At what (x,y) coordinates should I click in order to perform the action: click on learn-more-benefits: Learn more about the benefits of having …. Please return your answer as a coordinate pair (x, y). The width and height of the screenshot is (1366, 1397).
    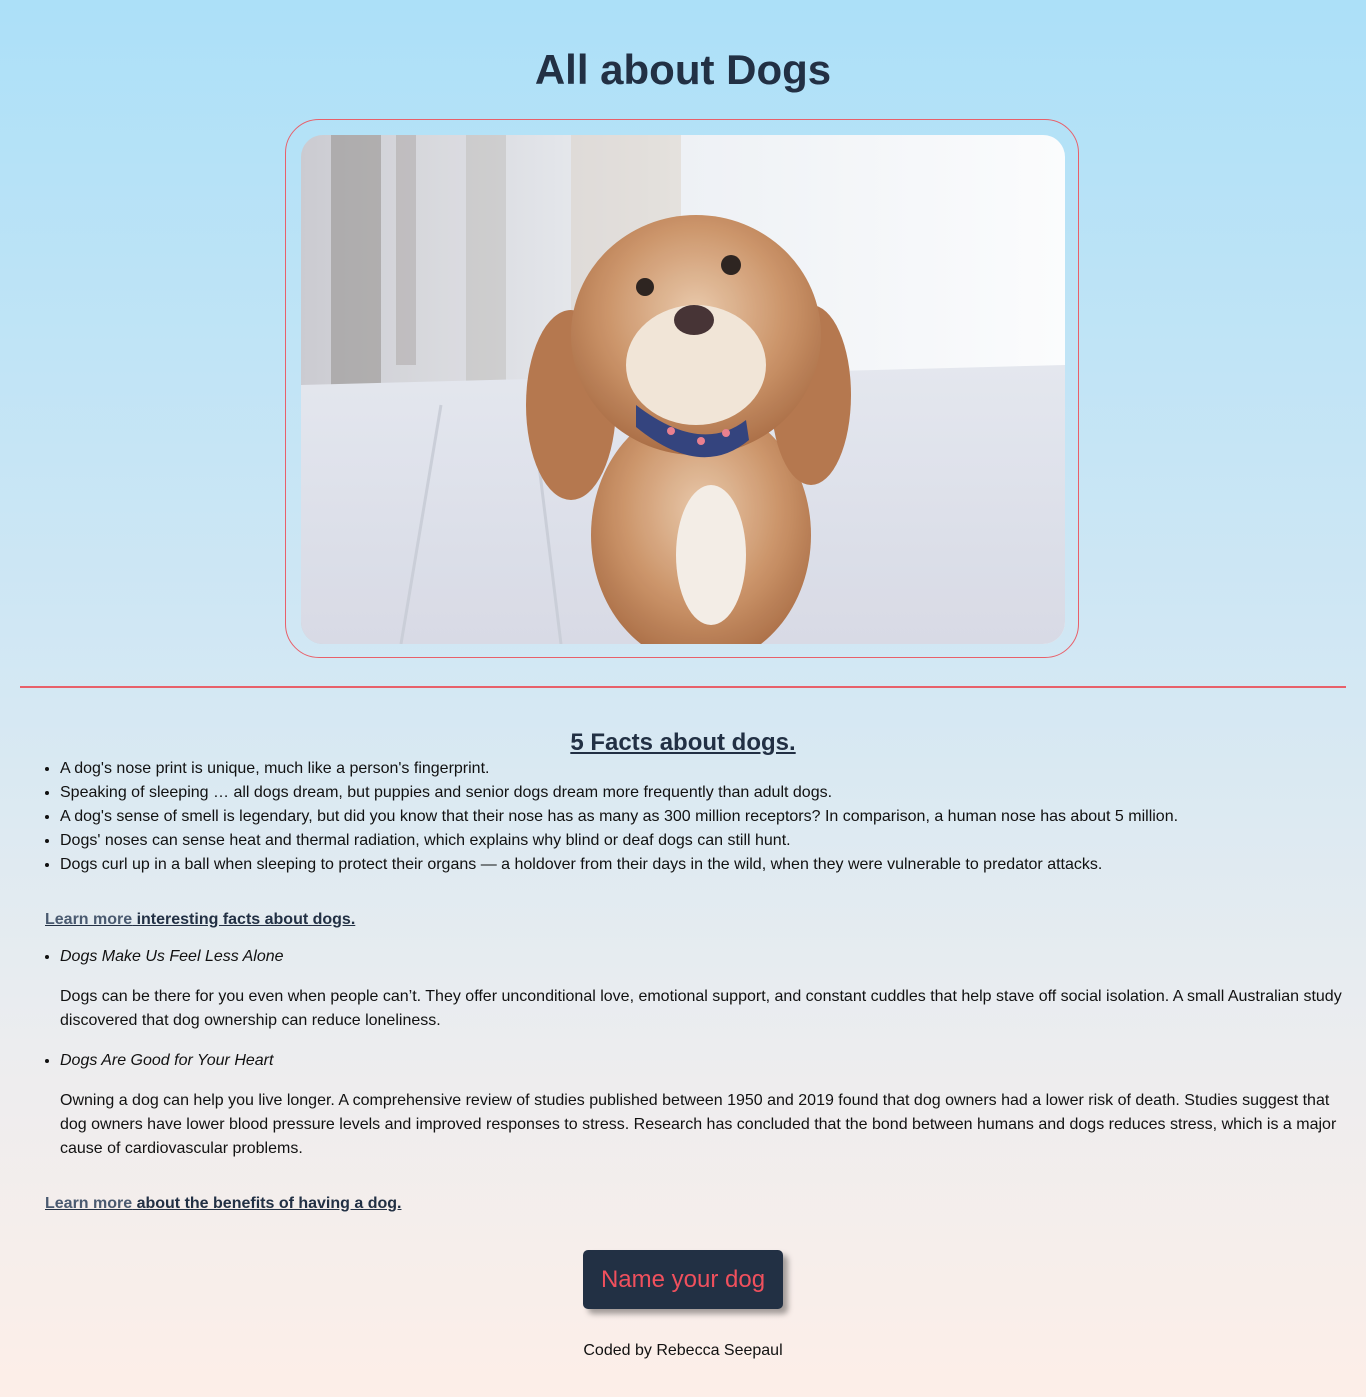
    Looking at the image, I should click on (223, 1204).